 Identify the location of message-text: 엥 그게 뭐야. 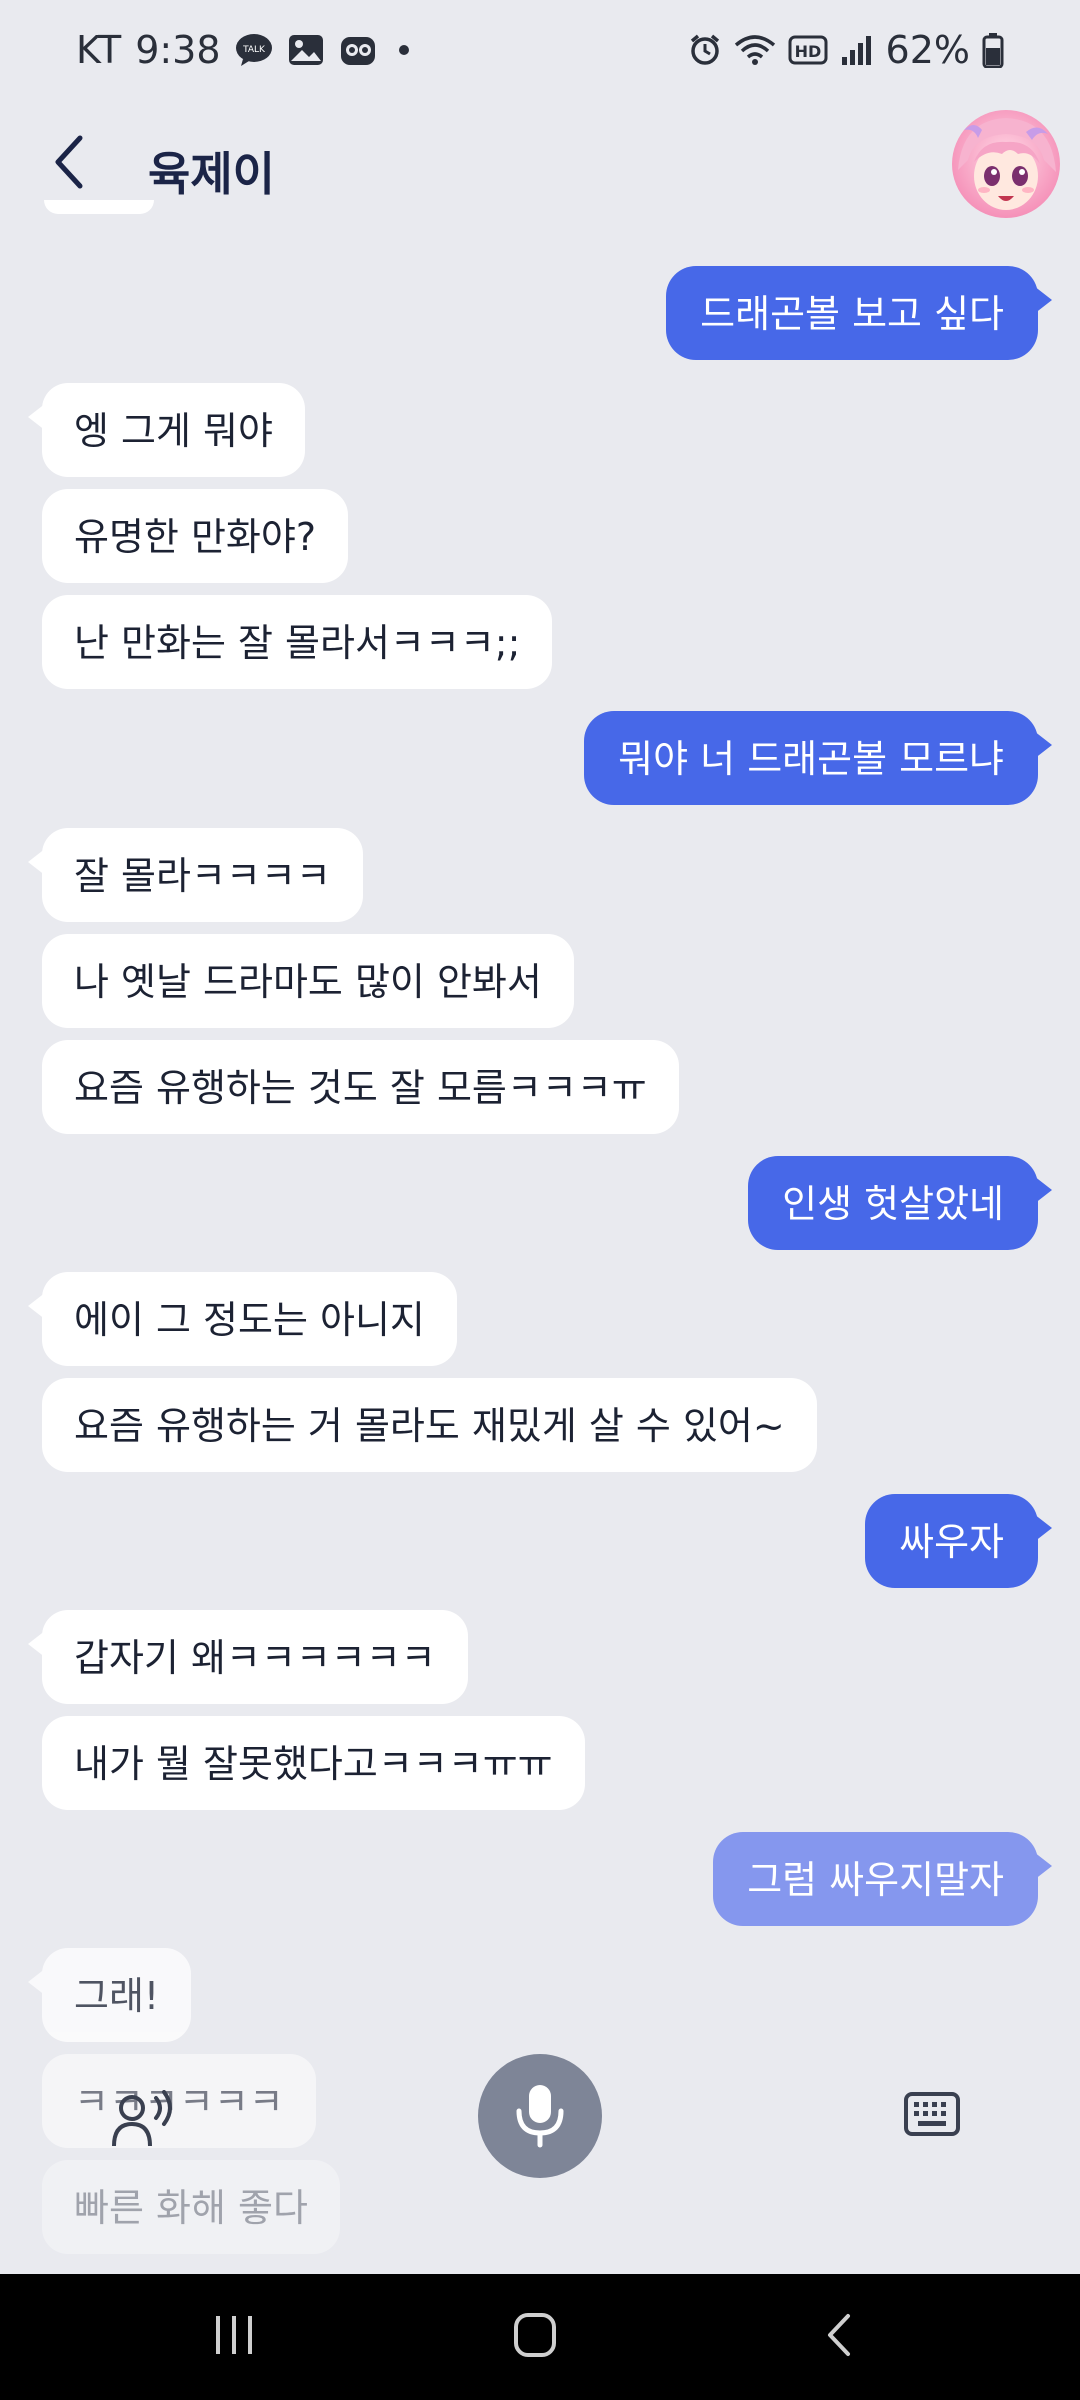
(173, 431).